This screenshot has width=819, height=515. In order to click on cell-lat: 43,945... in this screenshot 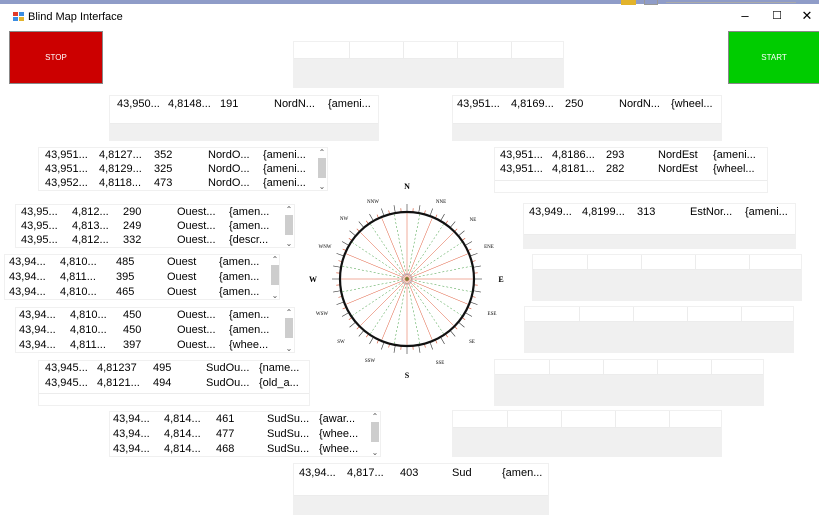, I will do `click(66, 368)`.